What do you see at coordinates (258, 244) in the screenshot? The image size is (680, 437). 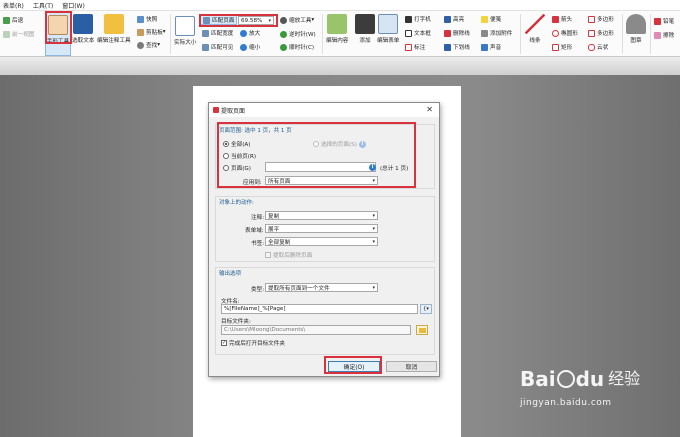 I see `bookmarks-label: 书签:` at bounding box center [258, 244].